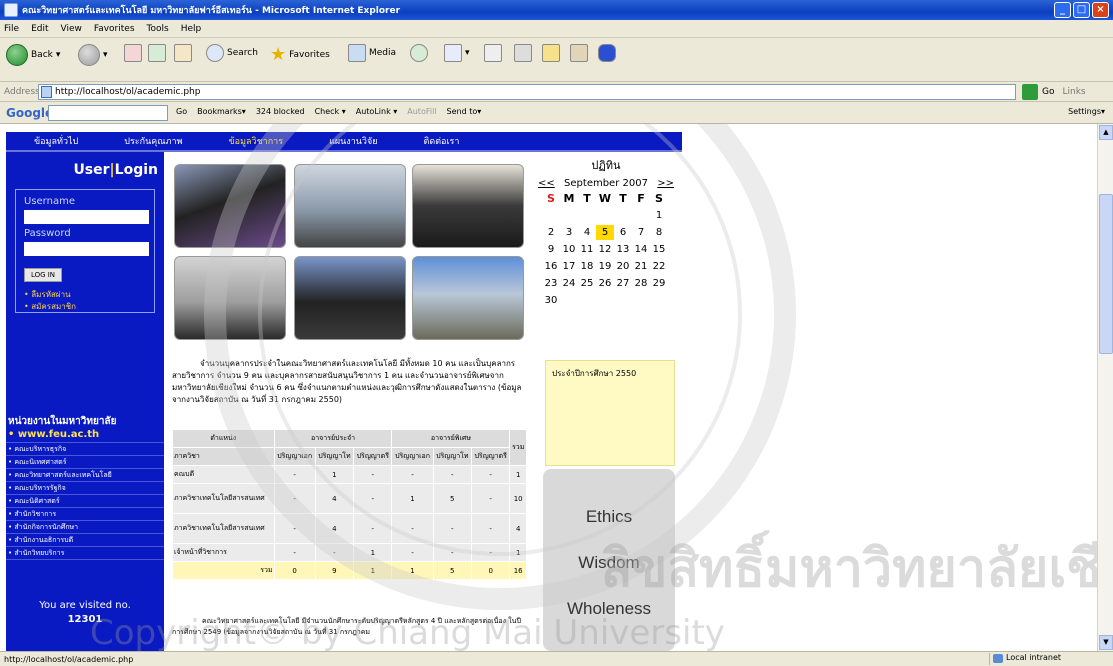  I want to click on calendar-day: 28, so click(641, 283).